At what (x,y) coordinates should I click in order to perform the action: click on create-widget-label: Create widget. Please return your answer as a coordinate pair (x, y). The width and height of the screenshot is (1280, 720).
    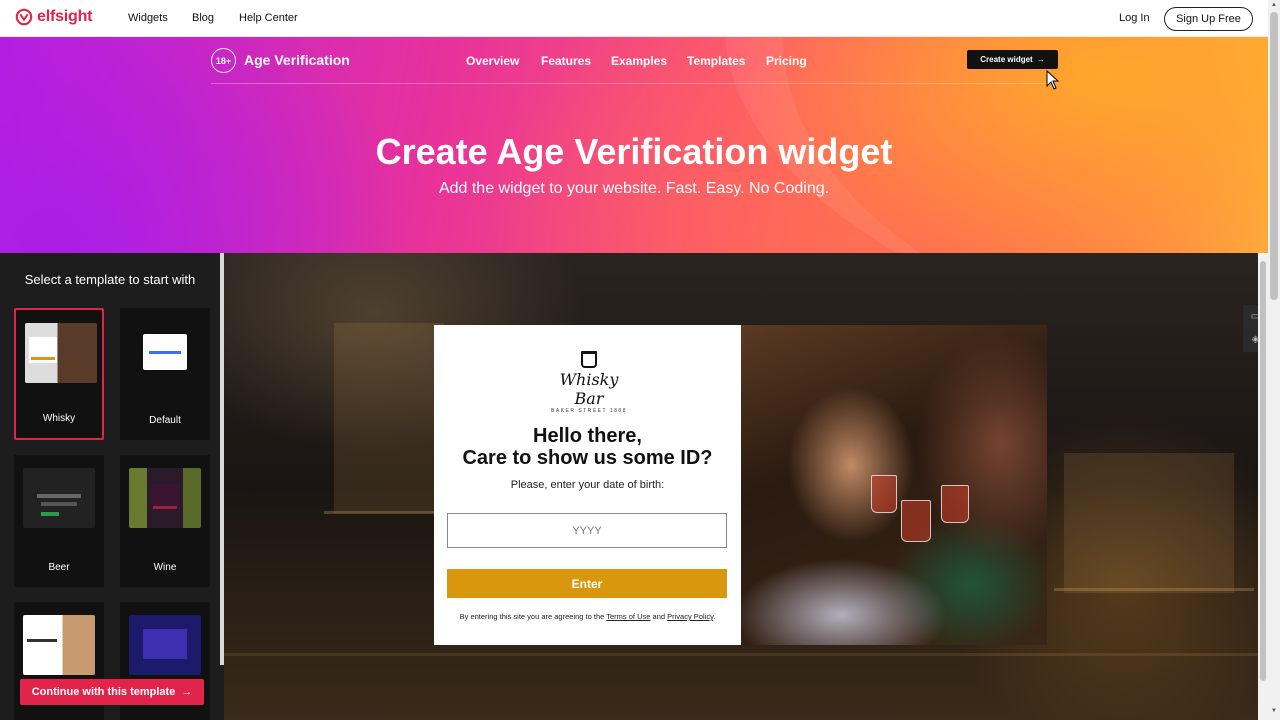
    Looking at the image, I should click on (1006, 59).